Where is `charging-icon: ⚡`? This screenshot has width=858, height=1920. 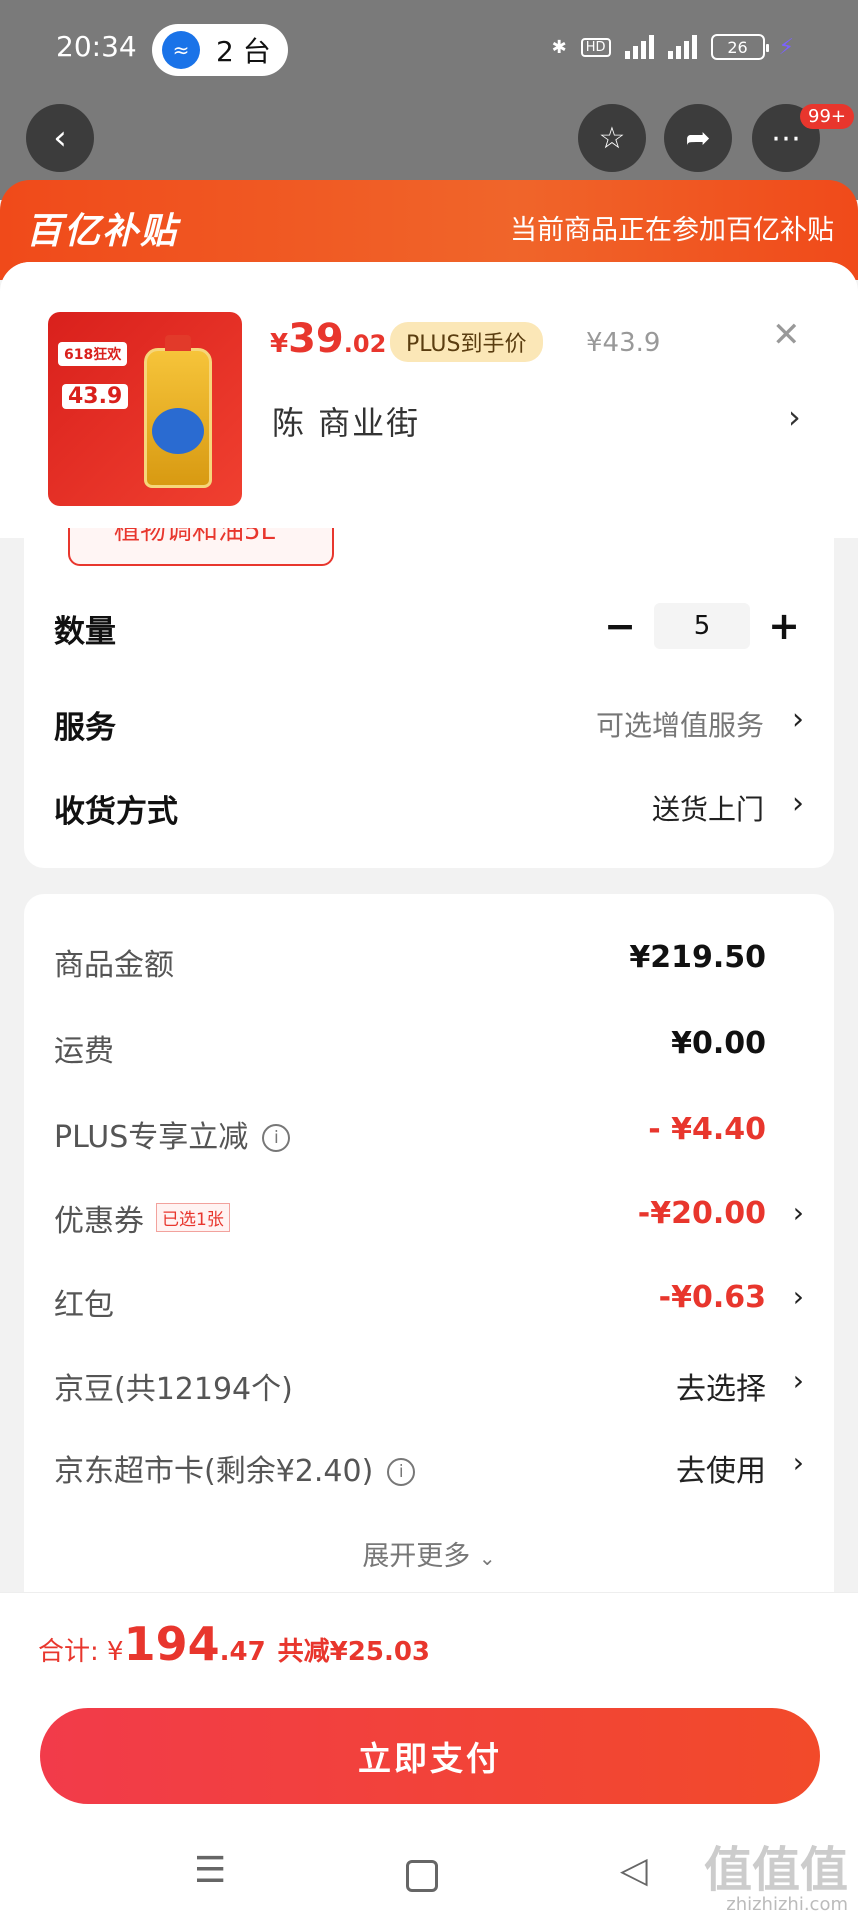 charging-icon: ⚡ is located at coordinates (786, 47).